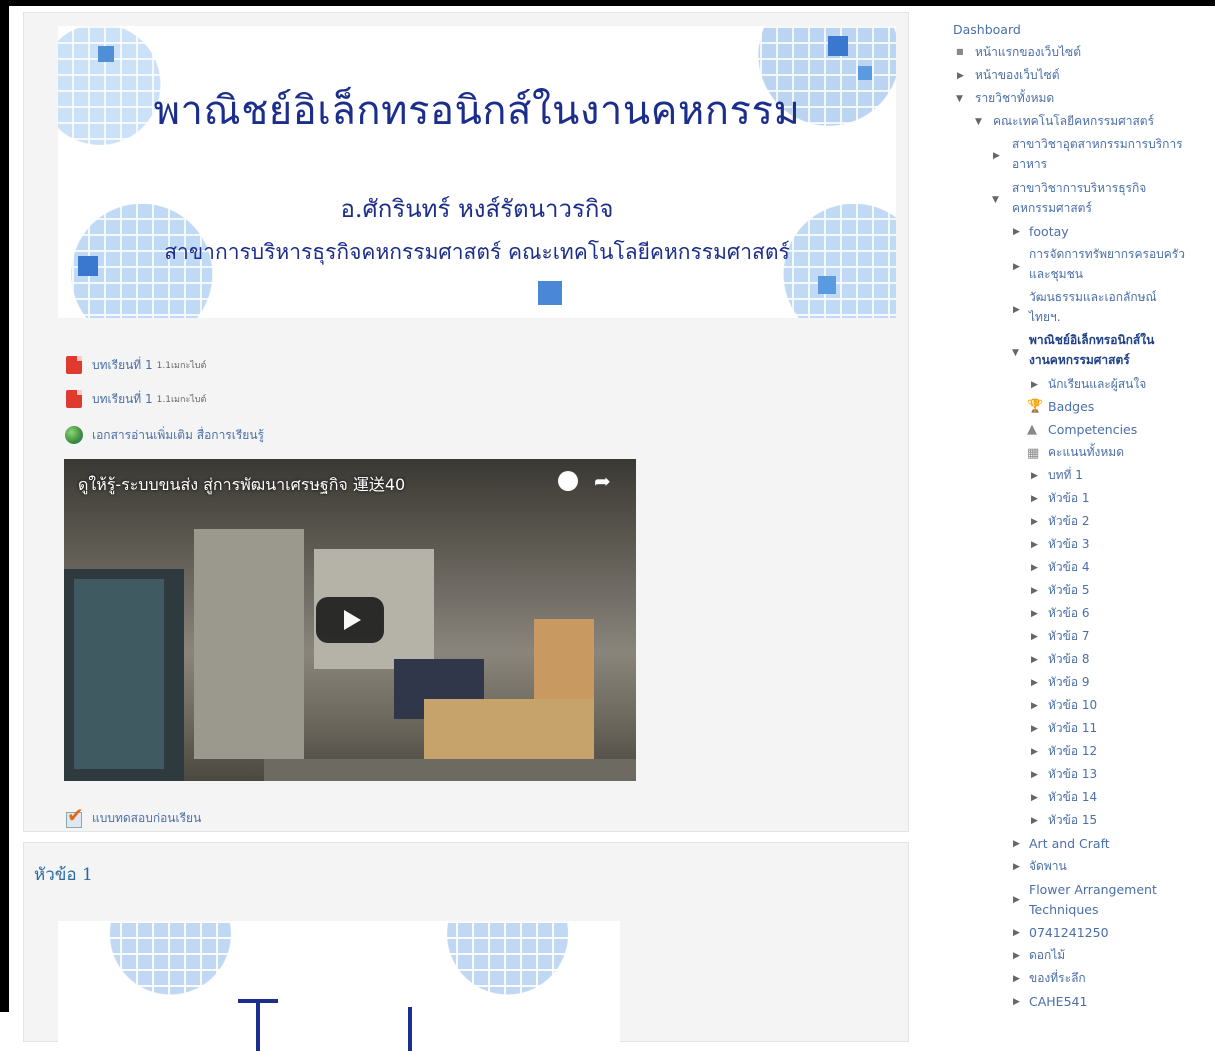 This screenshot has height=1051, width=1215. What do you see at coordinates (477, 111) in the screenshot?
I see `banner-title: พาณิชย์อิเล็กทรอนิกส์ในงานคหกรรม` at bounding box center [477, 111].